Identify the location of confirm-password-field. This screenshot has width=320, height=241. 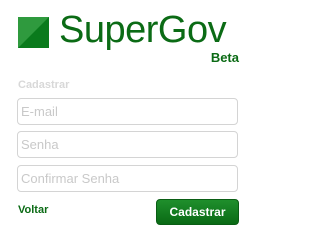
(127, 178).